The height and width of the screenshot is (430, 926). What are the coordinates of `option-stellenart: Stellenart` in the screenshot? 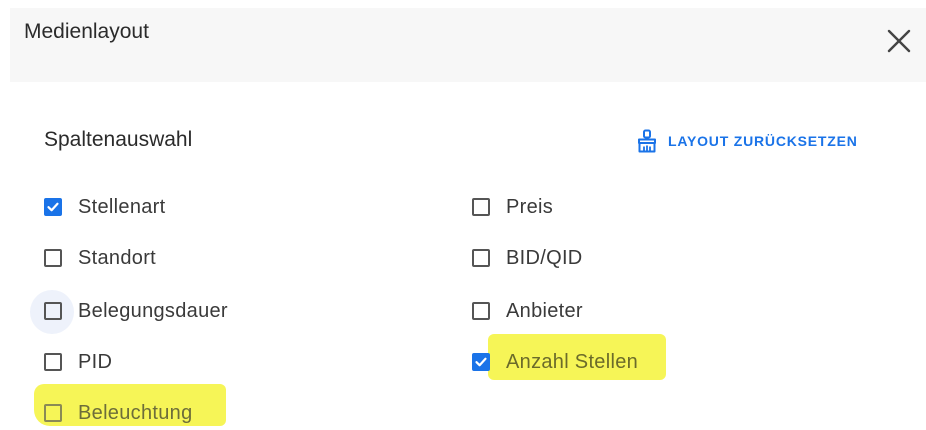 It's located at (105, 207).